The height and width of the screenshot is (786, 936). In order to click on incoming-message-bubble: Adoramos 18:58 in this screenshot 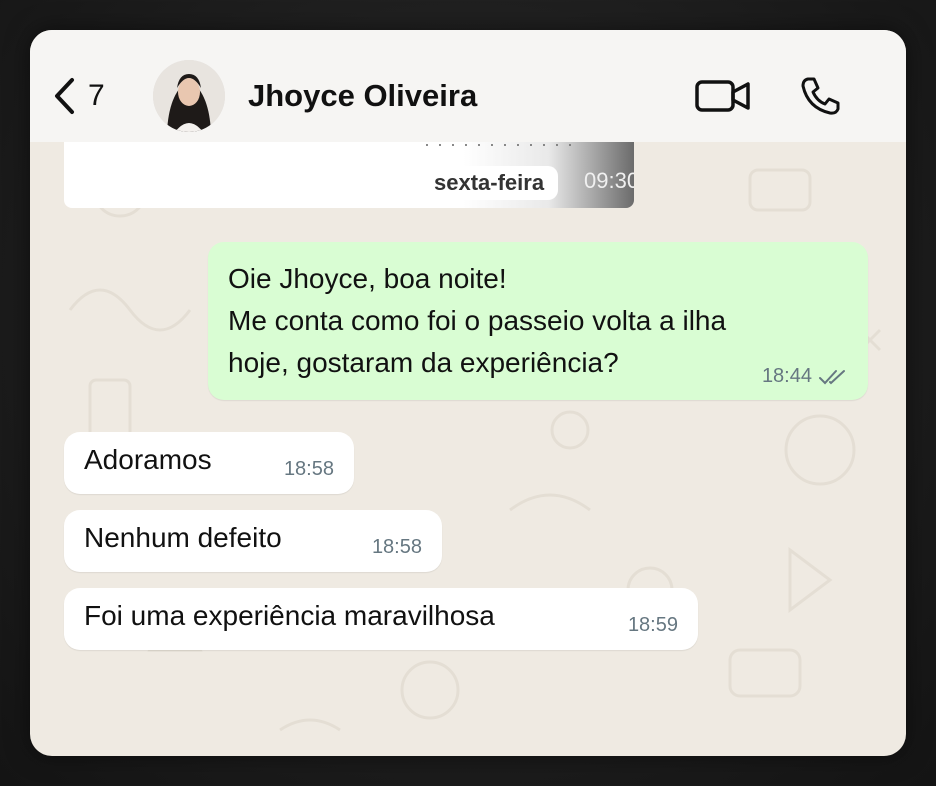, I will do `click(209, 463)`.